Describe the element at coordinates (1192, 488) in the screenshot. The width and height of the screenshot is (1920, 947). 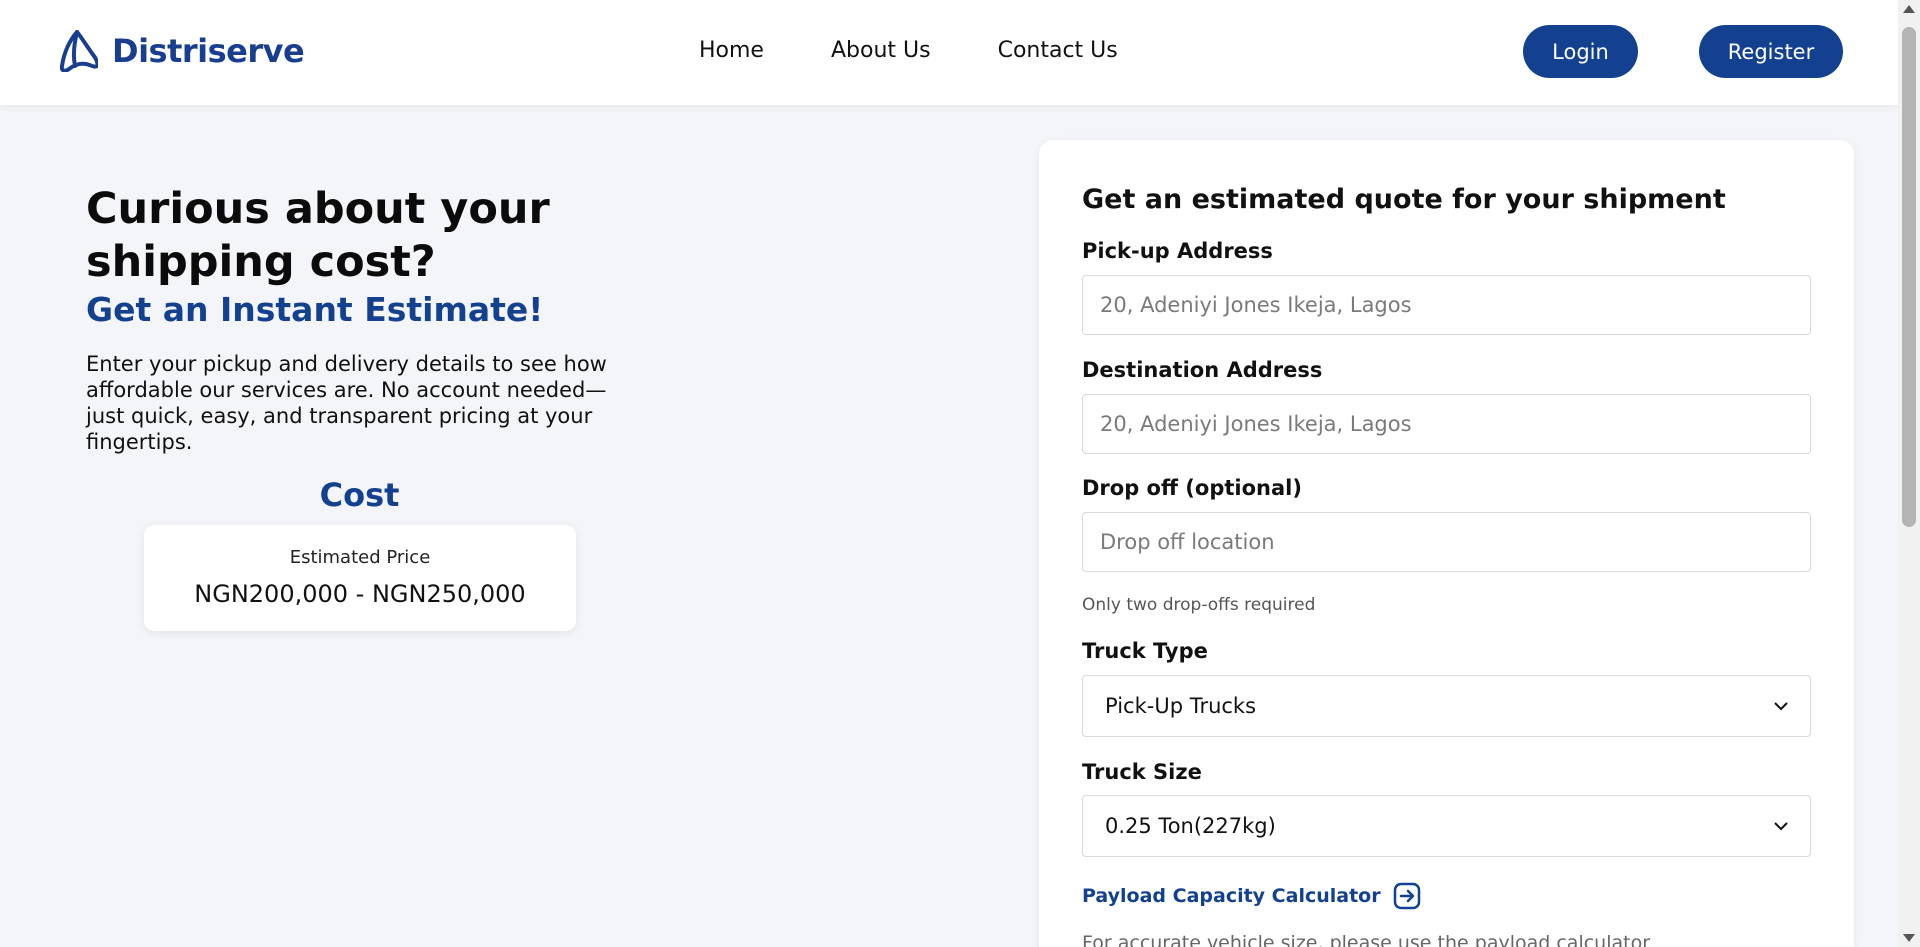
I see `dropoff-label: Drop off (optional)` at that location.